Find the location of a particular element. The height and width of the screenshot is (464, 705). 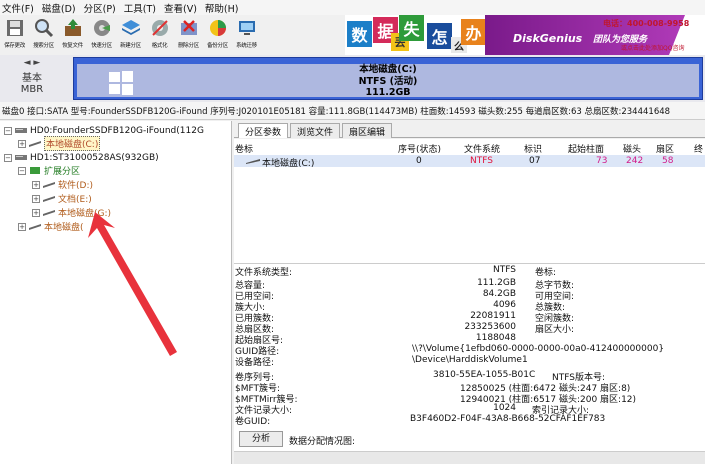

layers-icon is located at coordinates (130, 27).